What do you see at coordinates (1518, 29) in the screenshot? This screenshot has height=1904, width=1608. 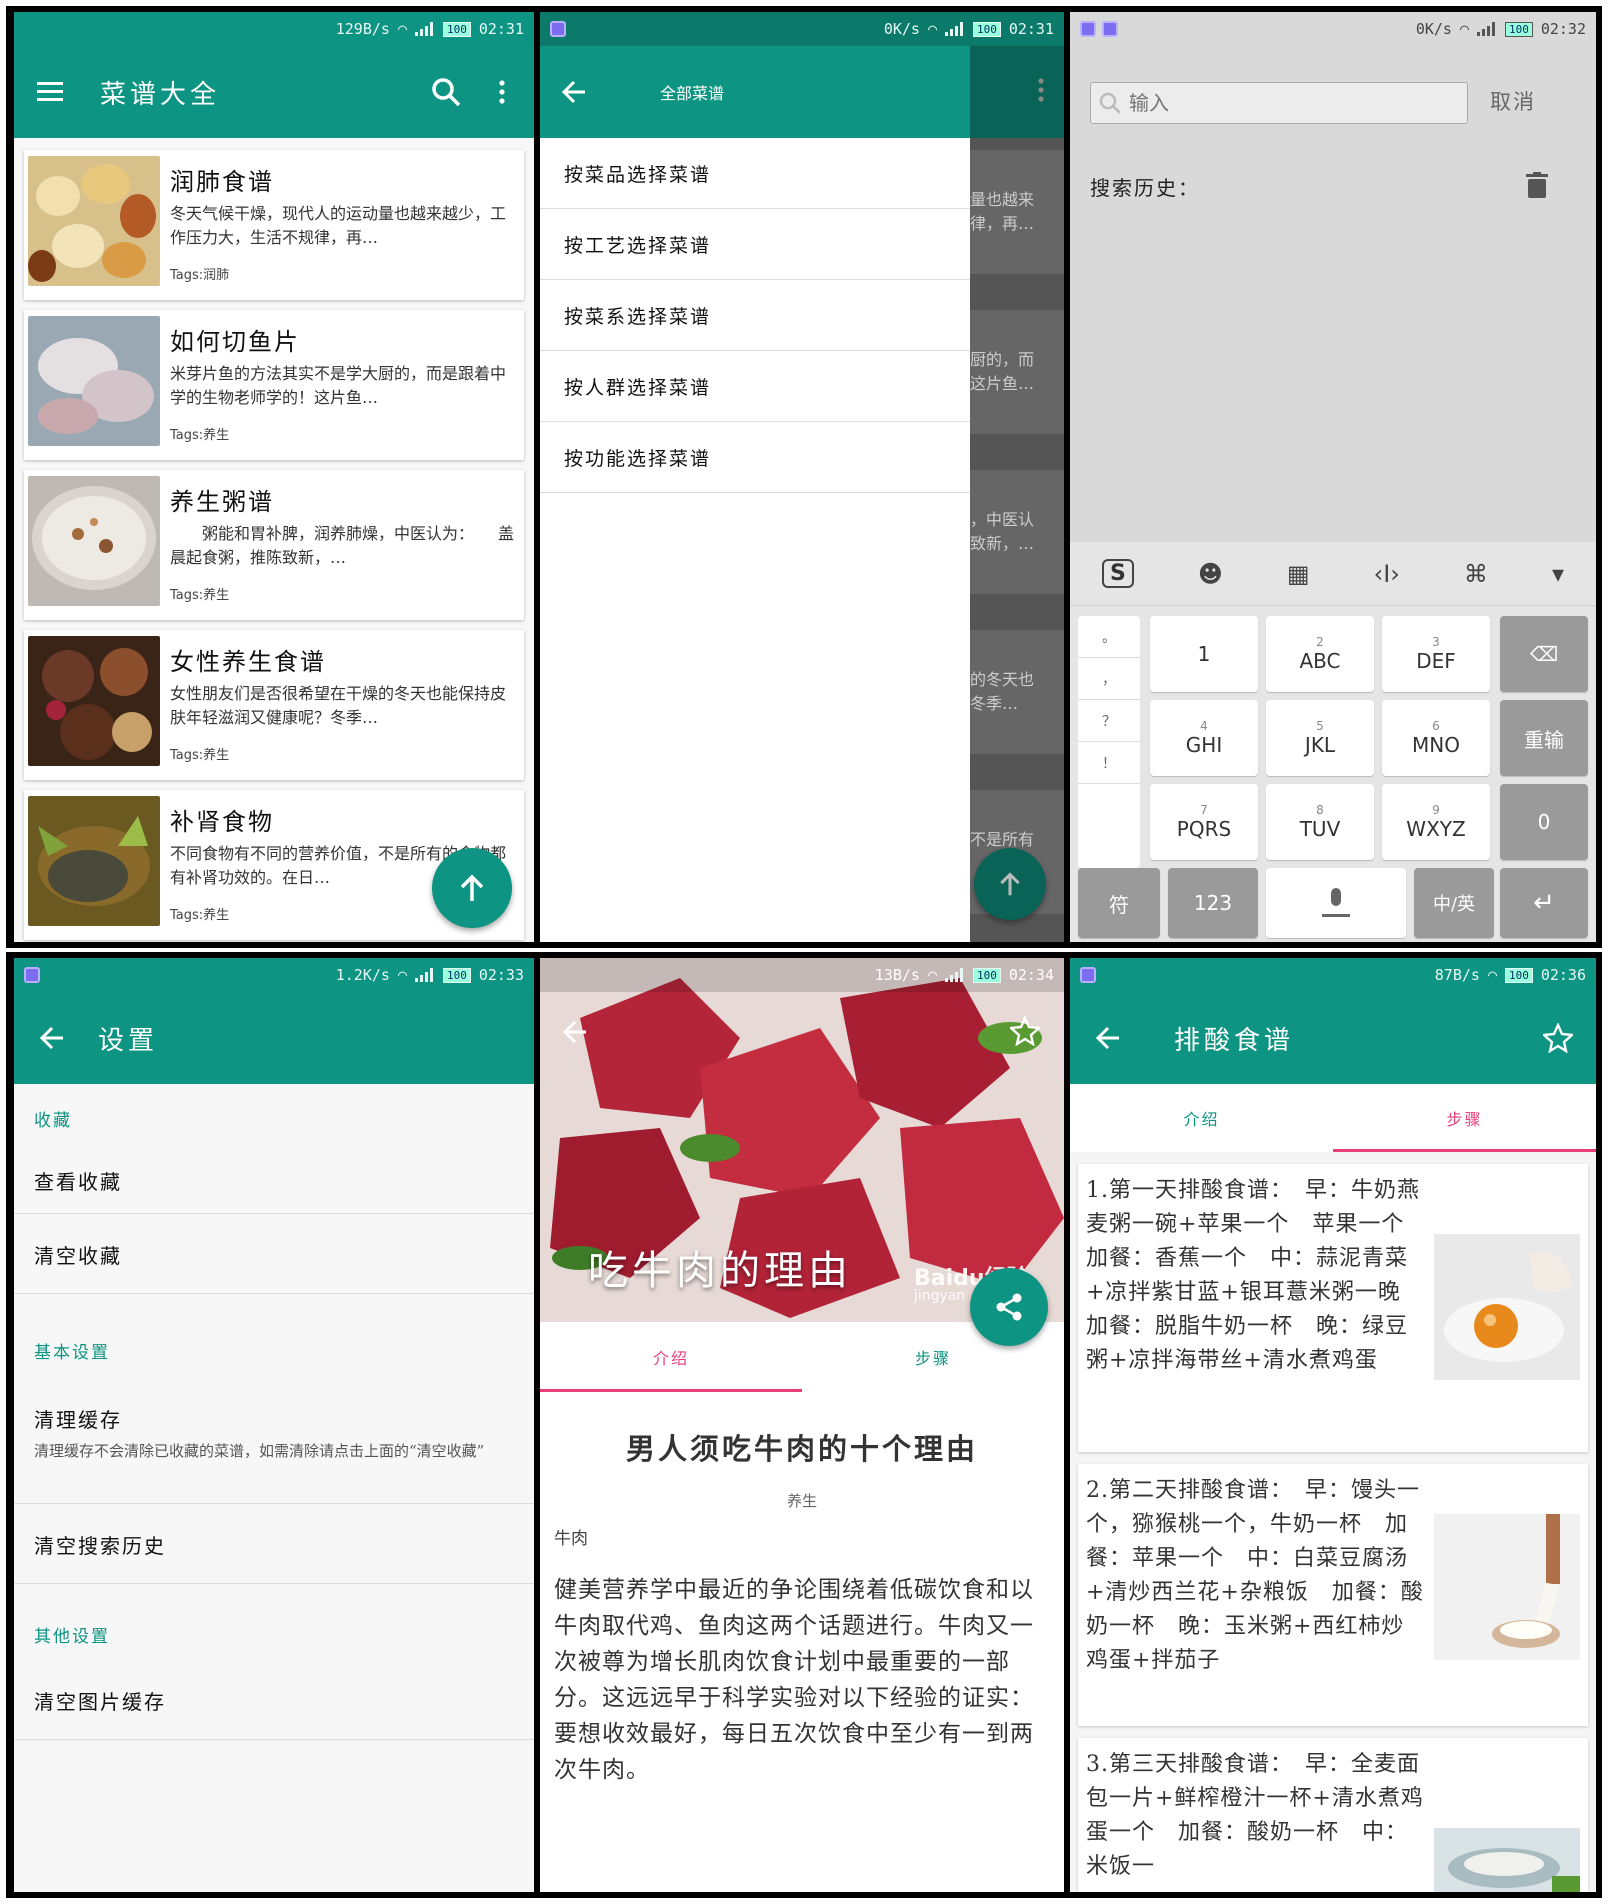 I see `battery-icon: 100` at bounding box center [1518, 29].